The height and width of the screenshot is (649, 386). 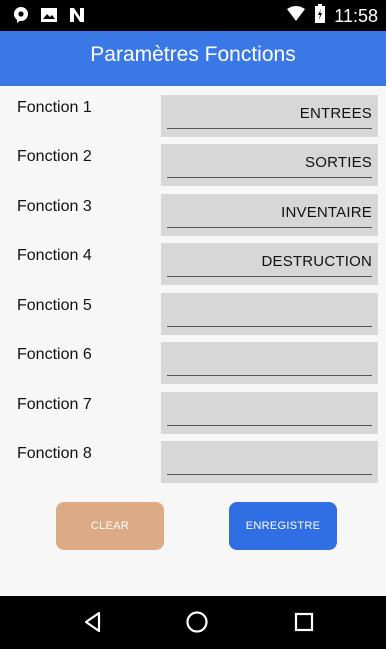 What do you see at coordinates (338, 162) in the screenshot?
I see `function-input-value: SORTIES` at bounding box center [338, 162].